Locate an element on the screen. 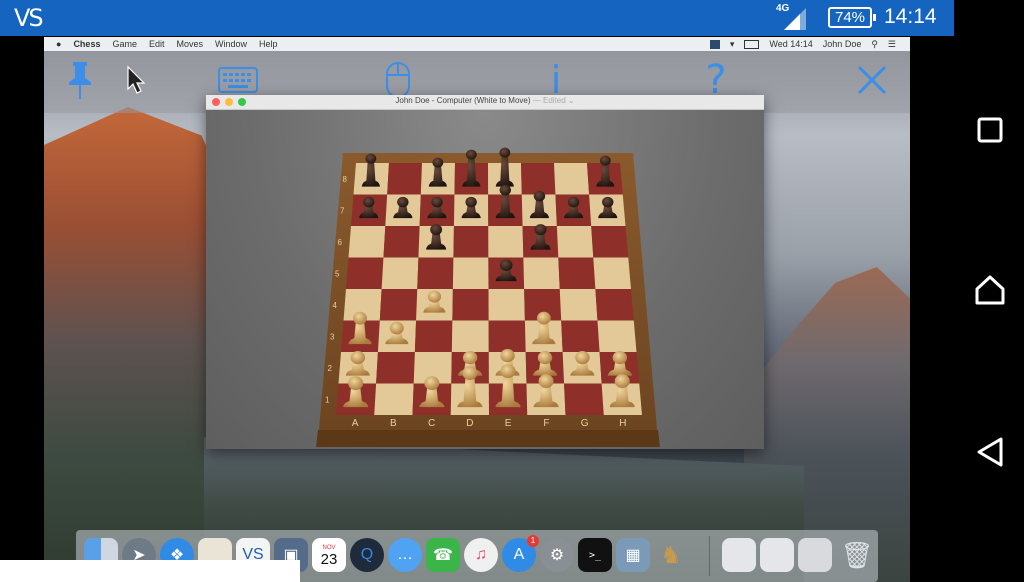 The image size is (1024, 582). itunes-icon: ♫ is located at coordinates (481, 555).